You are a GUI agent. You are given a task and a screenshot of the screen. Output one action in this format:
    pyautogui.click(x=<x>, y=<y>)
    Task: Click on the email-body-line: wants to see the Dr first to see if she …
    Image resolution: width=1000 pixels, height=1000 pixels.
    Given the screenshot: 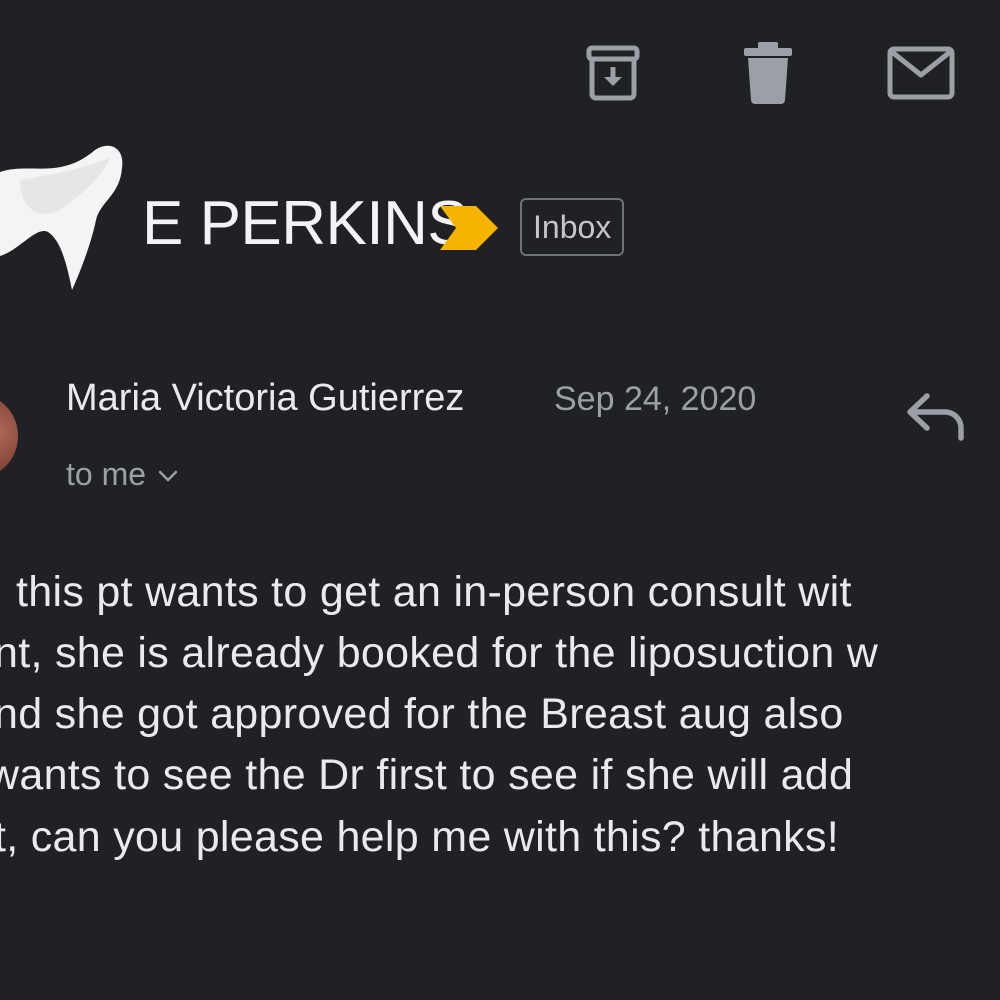 What is the action you would take?
    pyautogui.click(x=427, y=775)
    